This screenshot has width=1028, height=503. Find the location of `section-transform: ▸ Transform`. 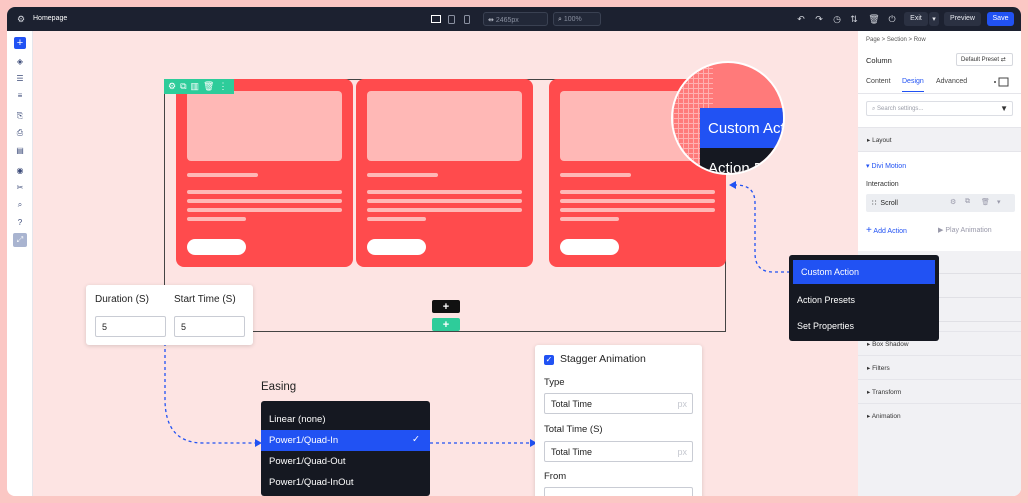

section-transform: ▸ Transform is located at coordinates (939, 391).